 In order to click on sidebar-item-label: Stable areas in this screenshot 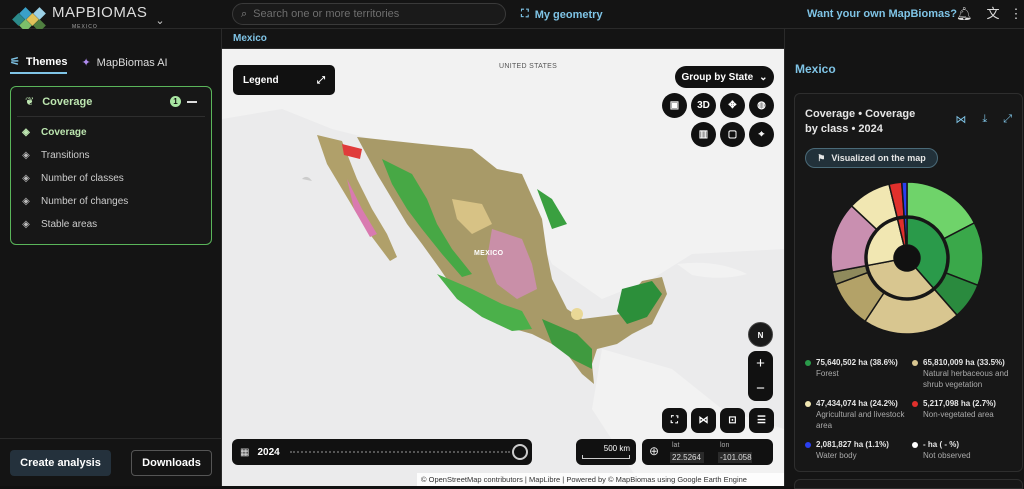, I will do `click(69, 224)`.